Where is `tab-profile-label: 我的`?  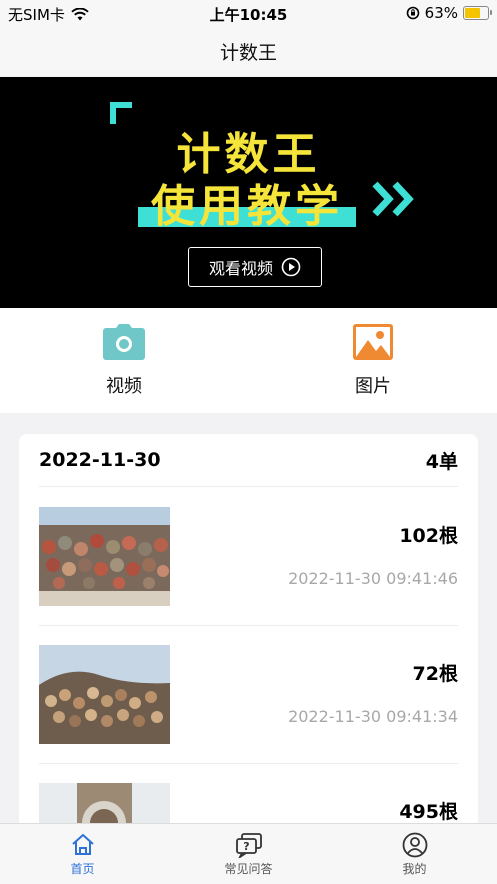
tab-profile-label: 我的 is located at coordinates (414, 869).